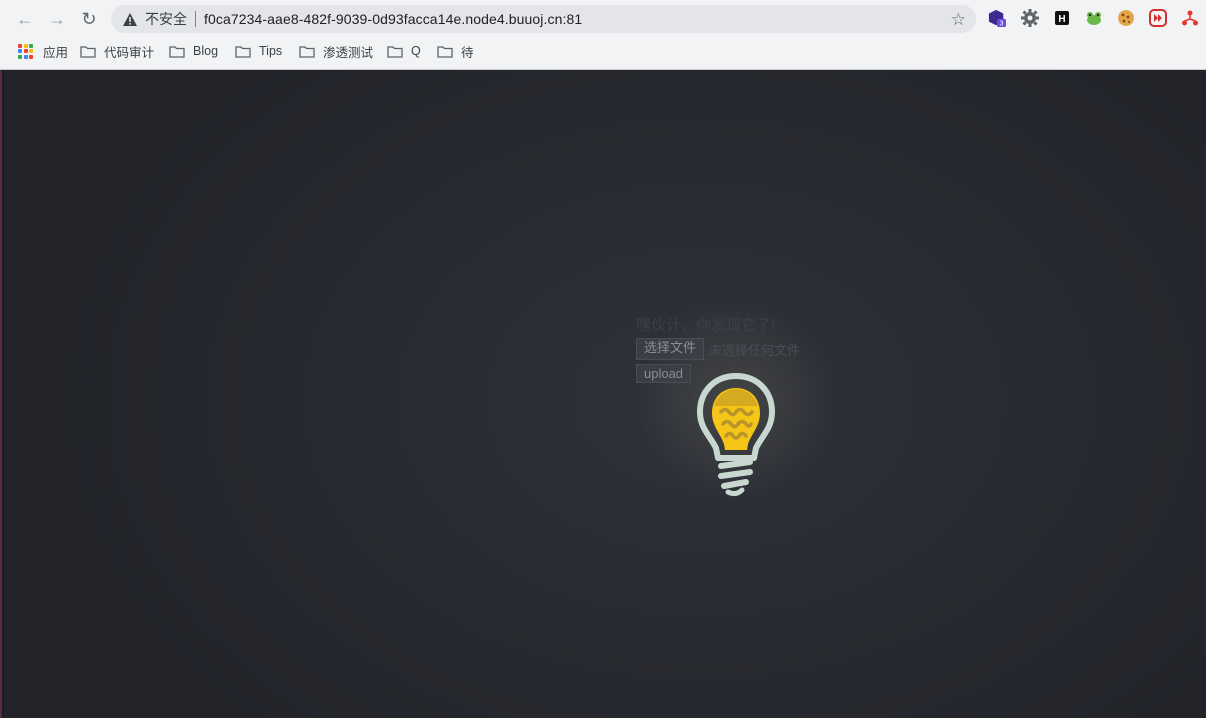 This screenshot has width=1206, height=718. I want to click on bookmark-folder: Tips, so click(258, 51).